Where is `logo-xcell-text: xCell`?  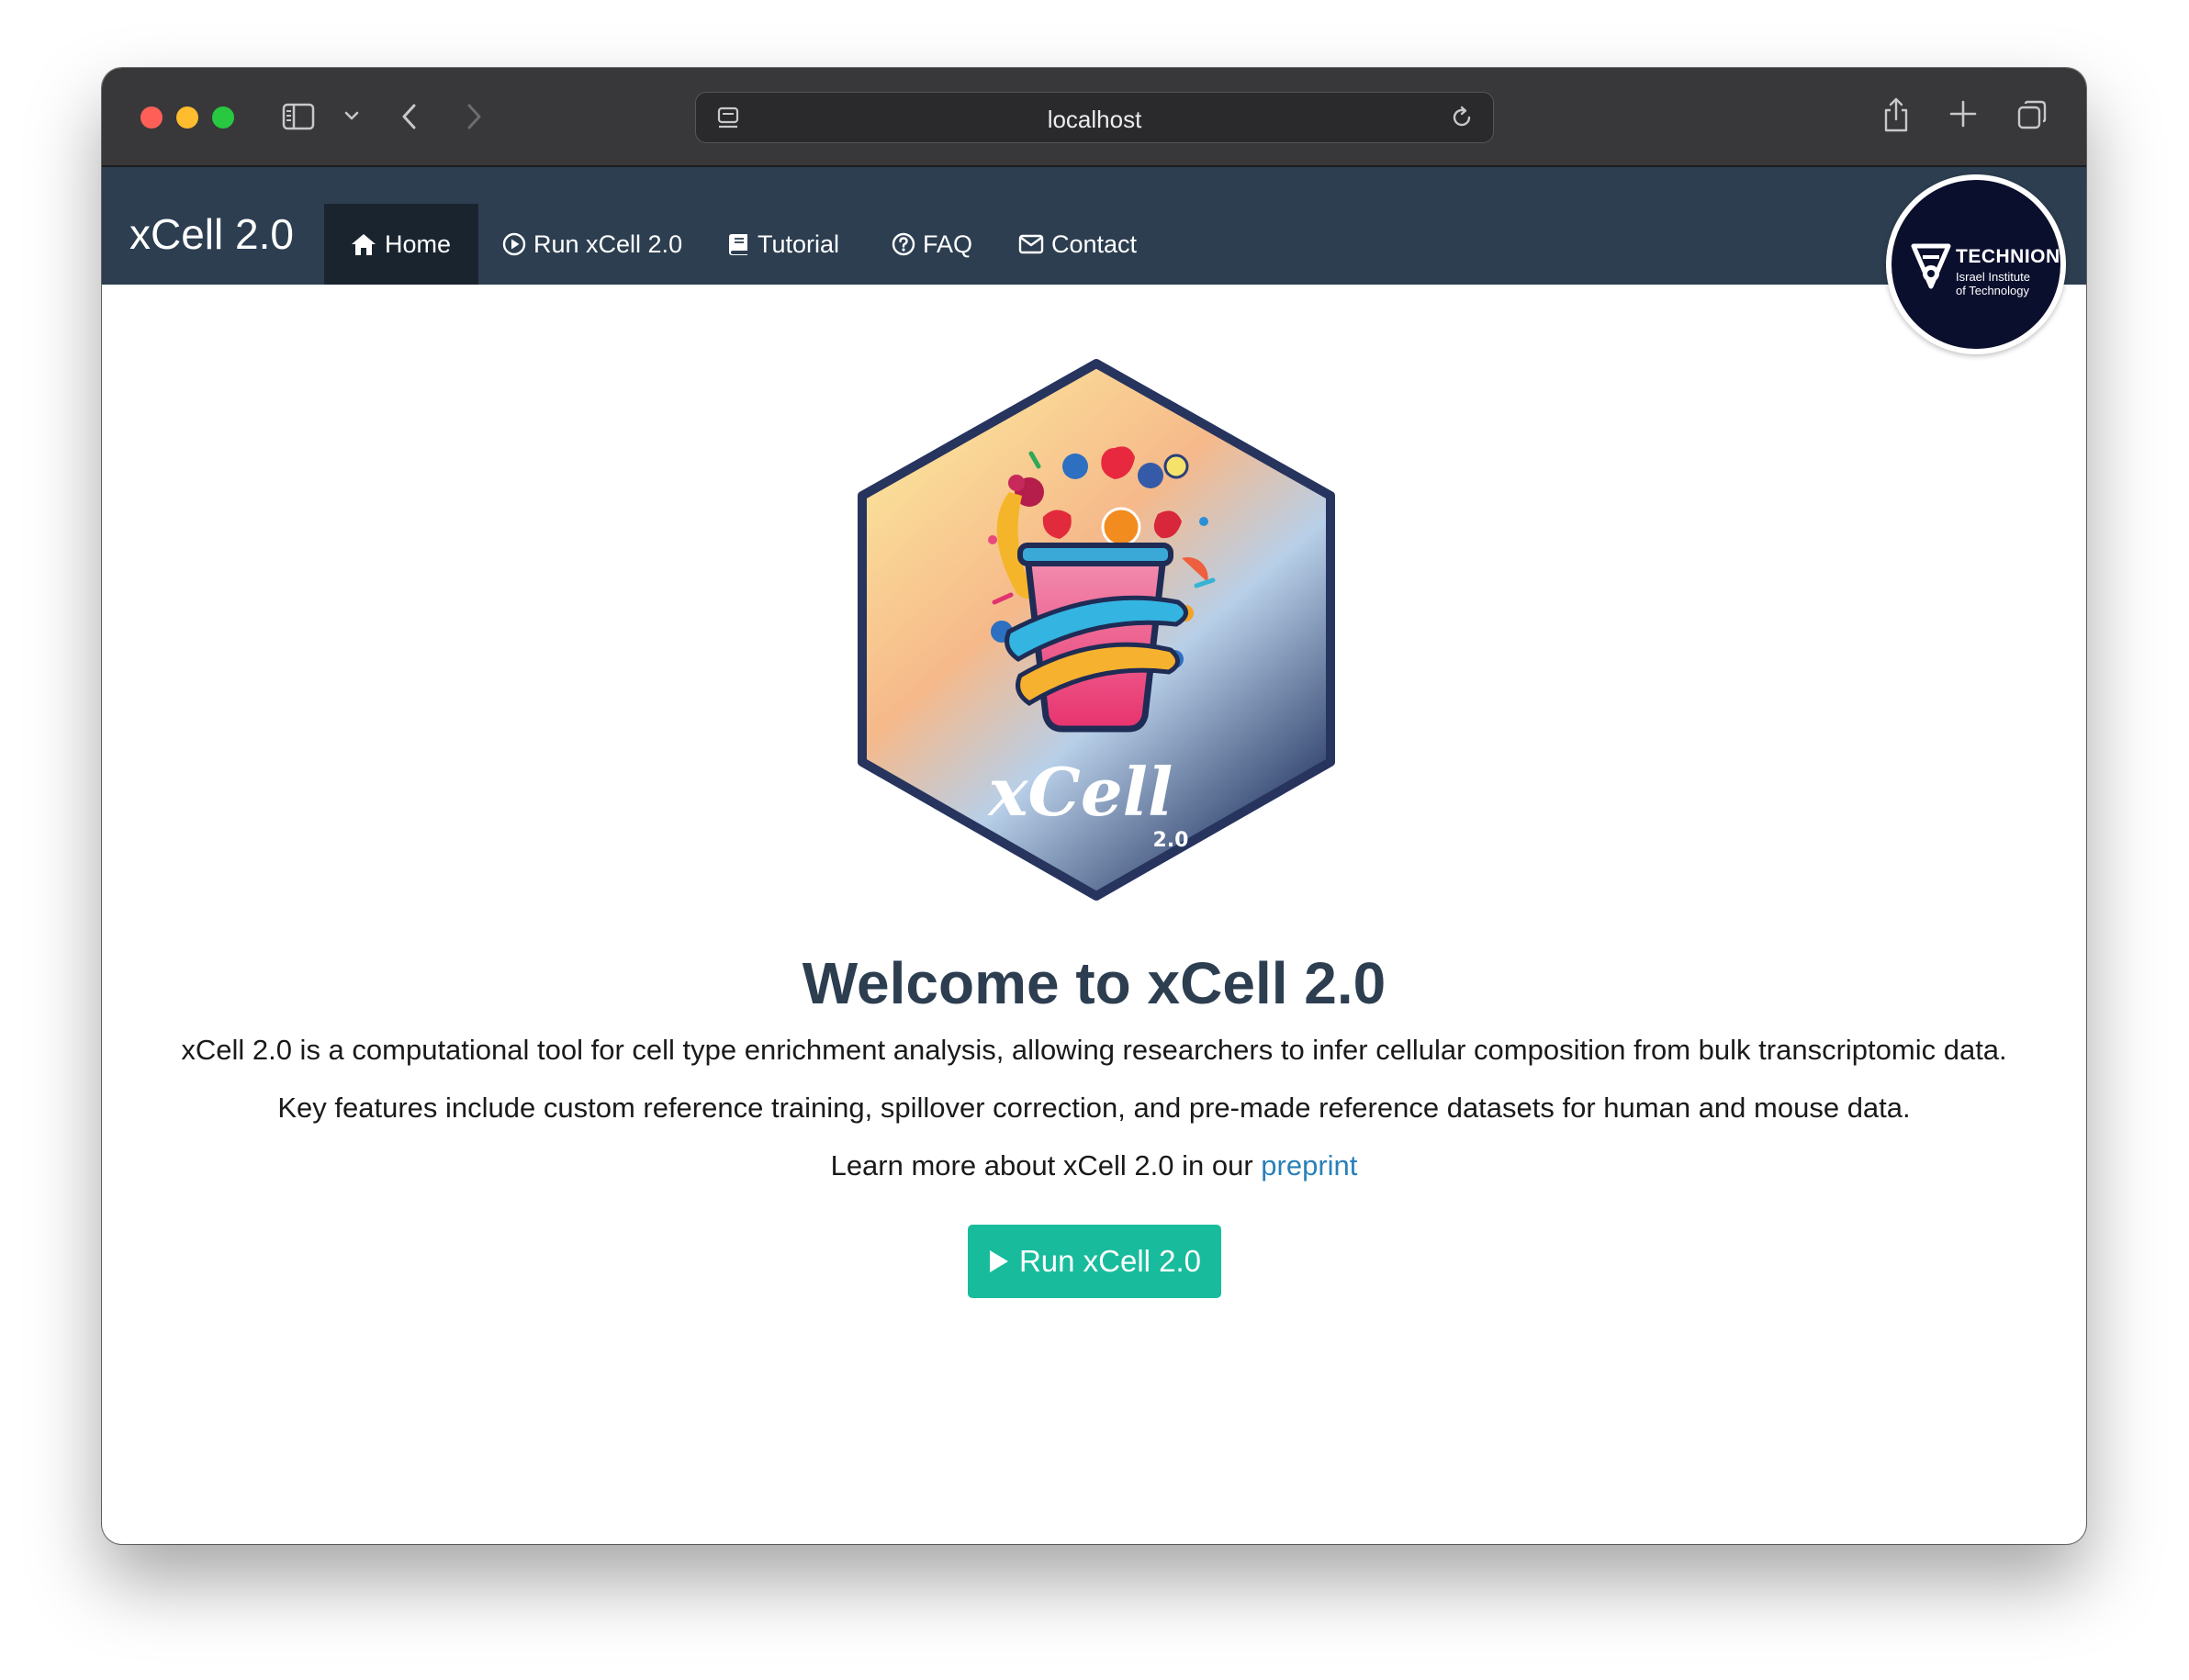
logo-xcell-text: xCell is located at coordinates (1080, 792).